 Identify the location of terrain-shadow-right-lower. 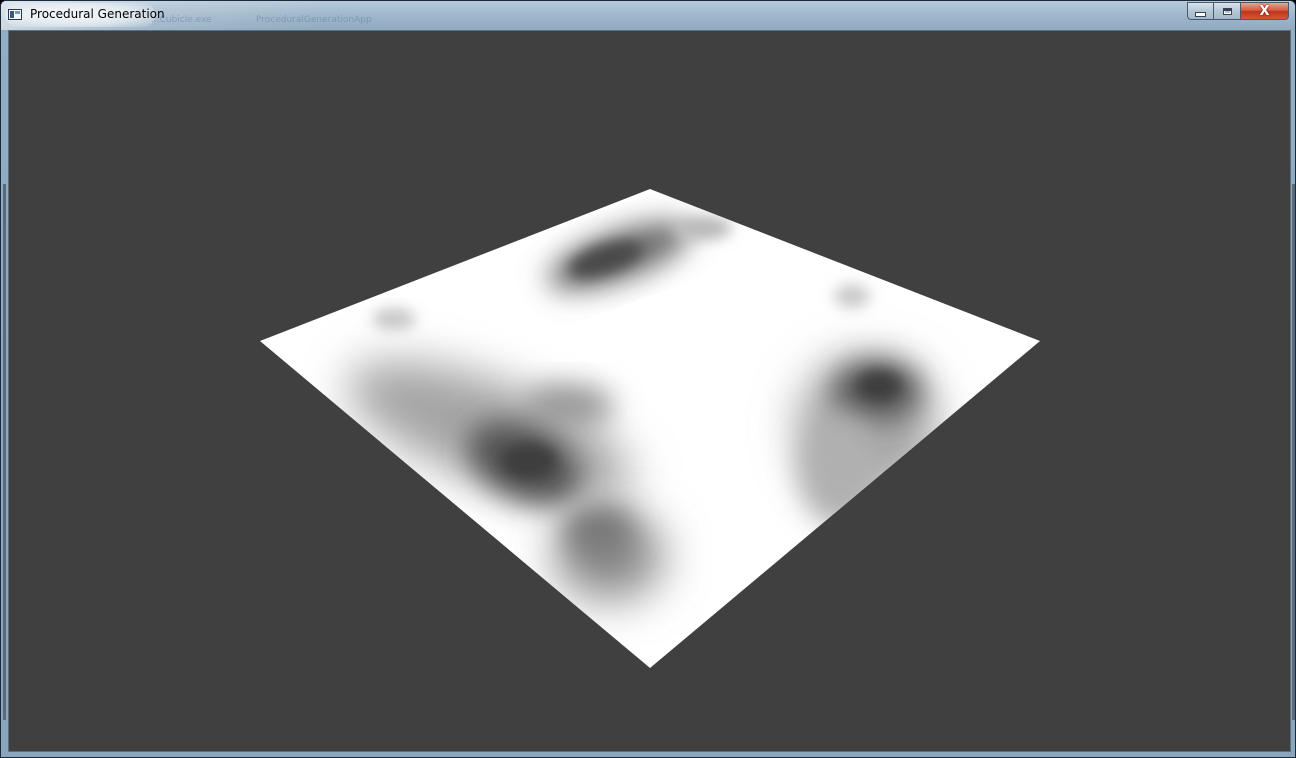
(839, 471).